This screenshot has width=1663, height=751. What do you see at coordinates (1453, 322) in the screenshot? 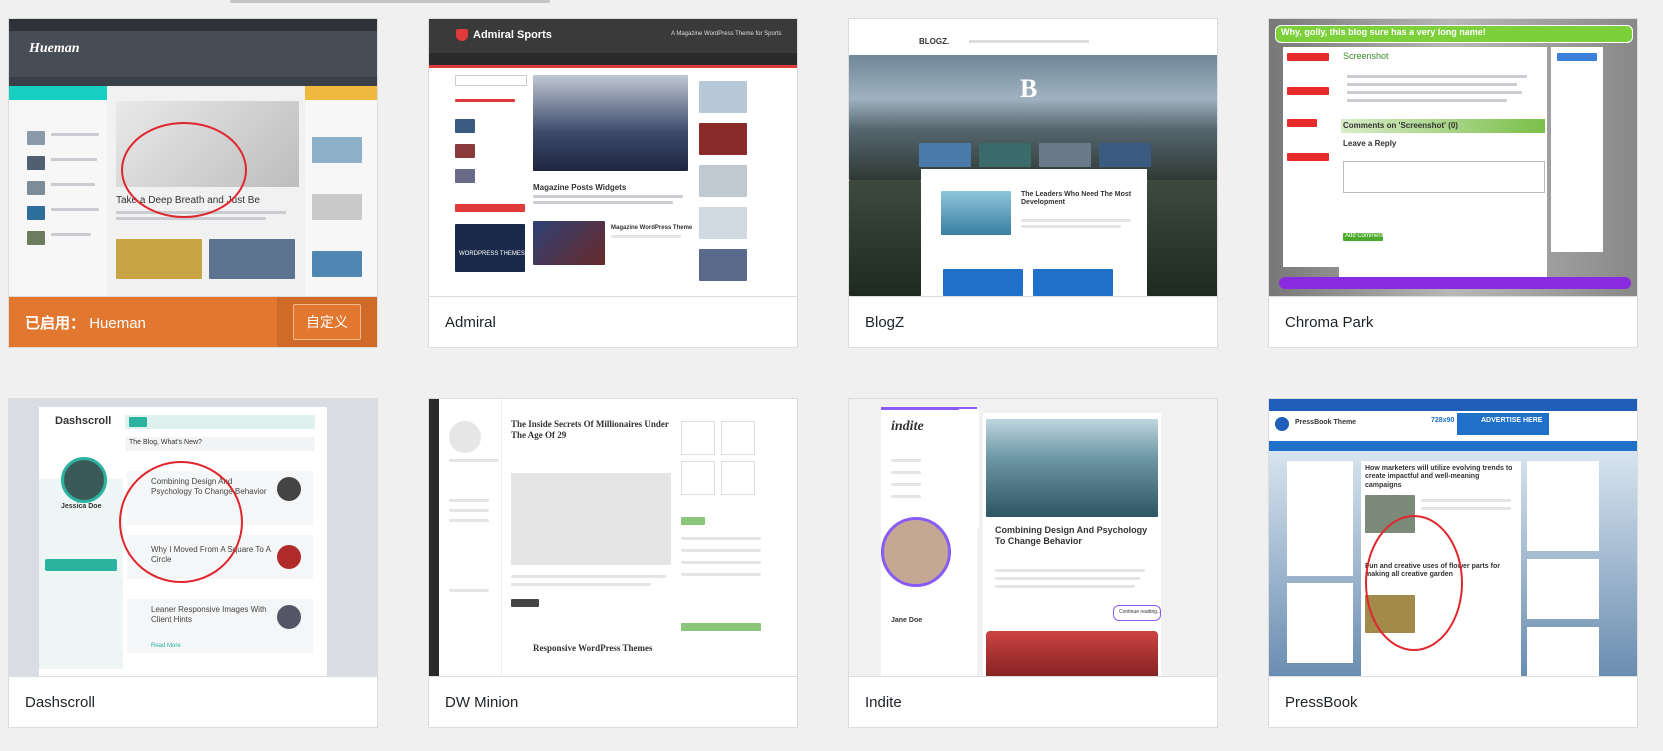
I see `theme-caption: Chroma Park` at bounding box center [1453, 322].